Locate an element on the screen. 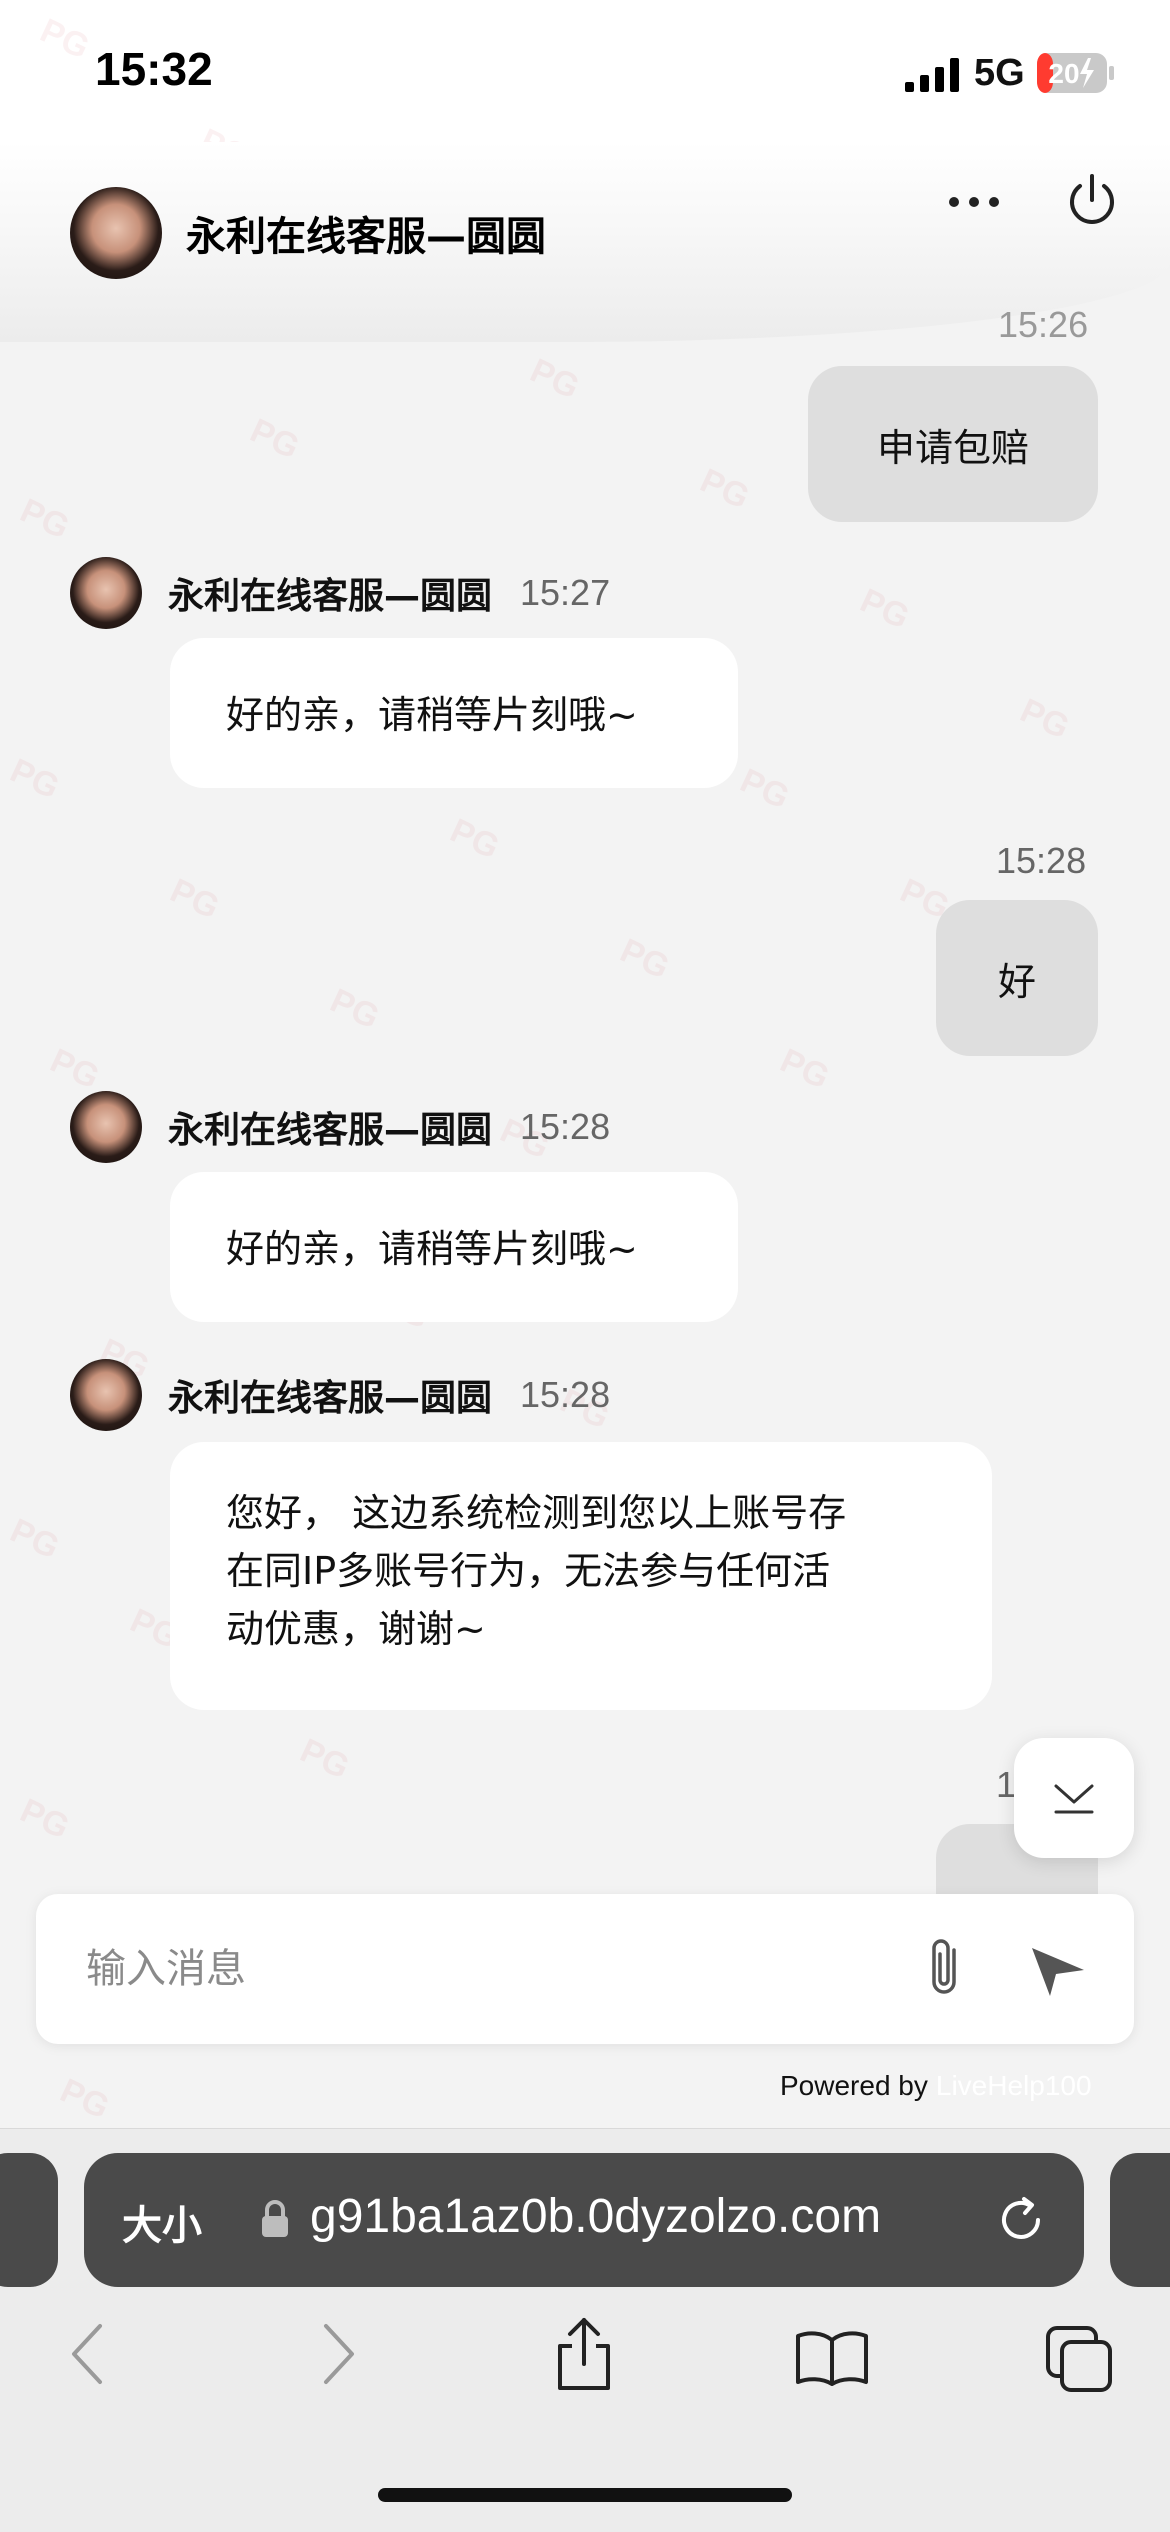  scroll-to-bottom-button is located at coordinates (1074, 1798).